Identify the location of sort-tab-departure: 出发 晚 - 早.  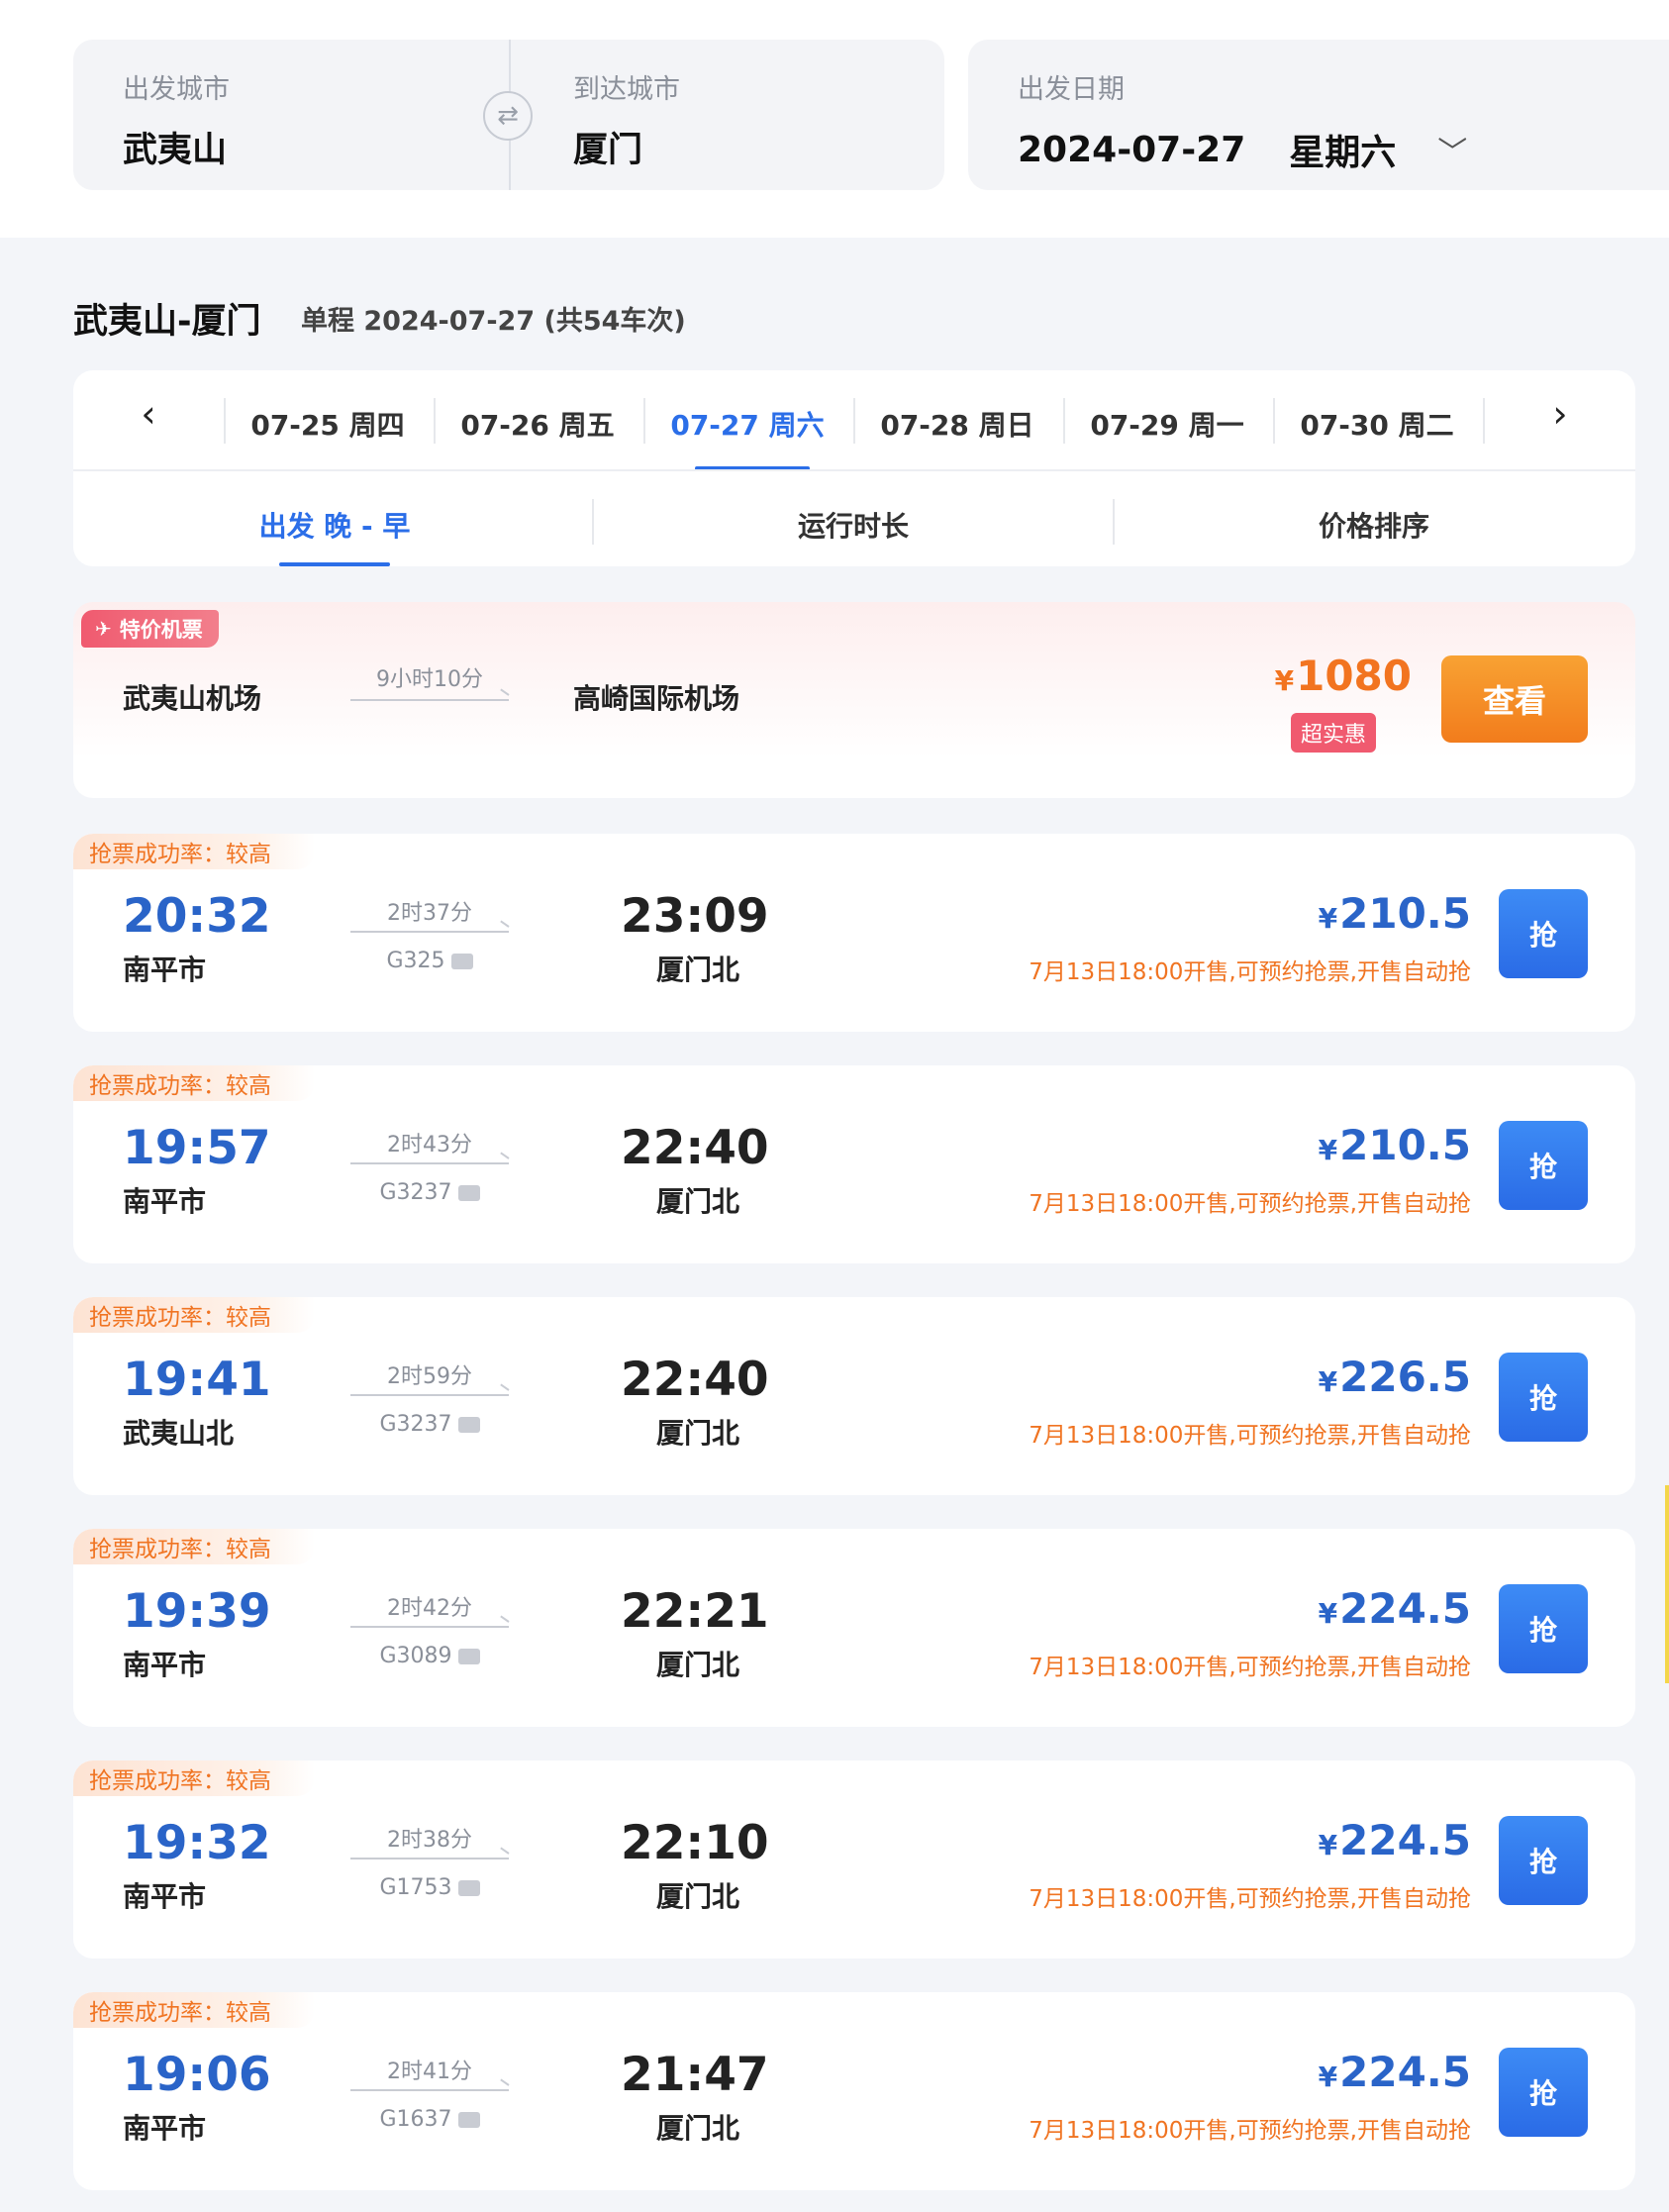
(334, 525).